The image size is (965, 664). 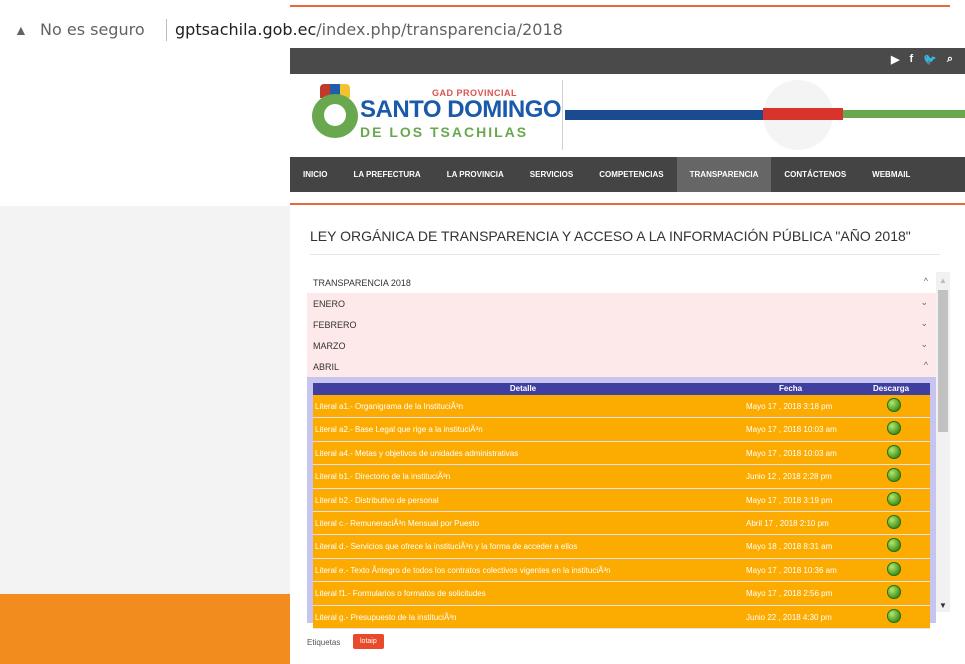 What do you see at coordinates (904, 114) in the screenshot?
I see `banner-stripe-green` at bounding box center [904, 114].